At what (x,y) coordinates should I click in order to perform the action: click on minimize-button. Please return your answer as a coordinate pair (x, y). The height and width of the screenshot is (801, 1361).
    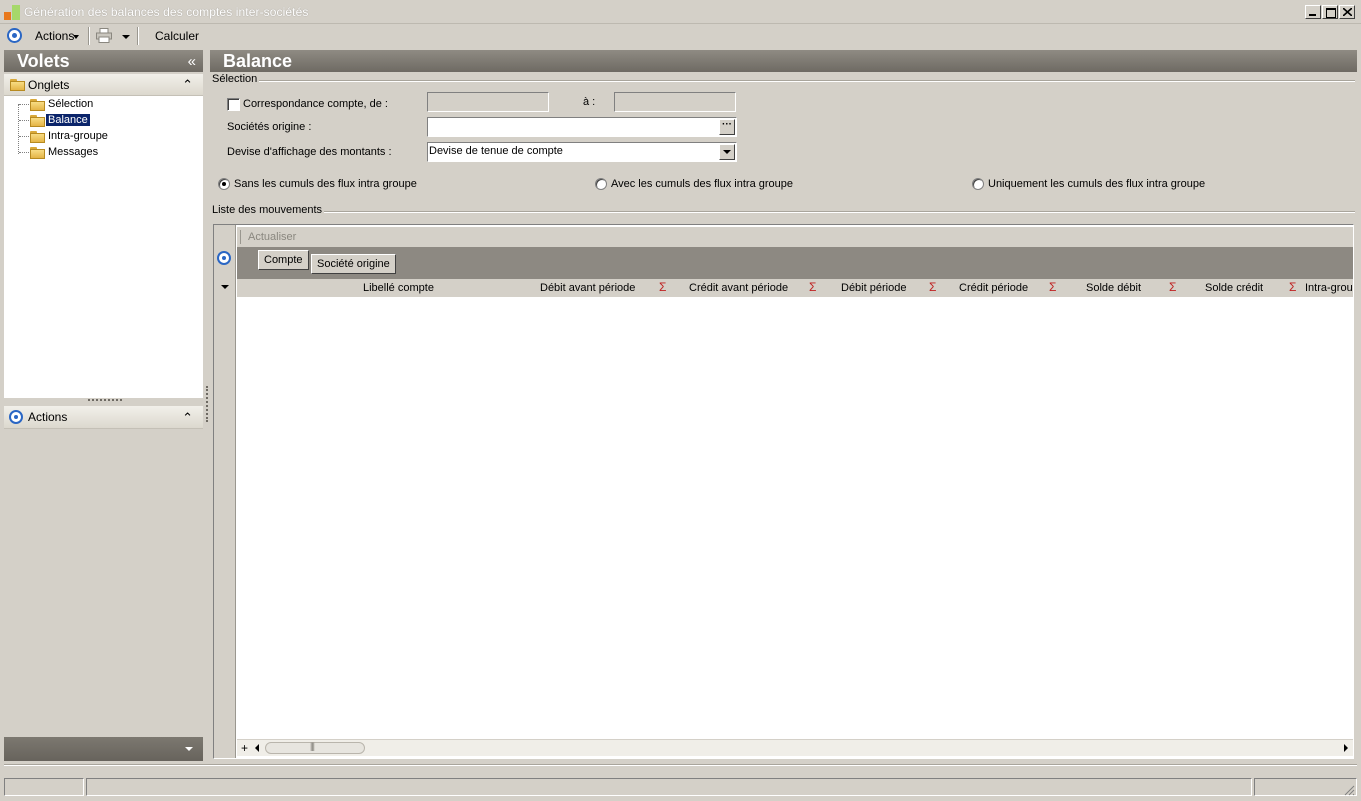
    Looking at the image, I should click on (1313, 12).